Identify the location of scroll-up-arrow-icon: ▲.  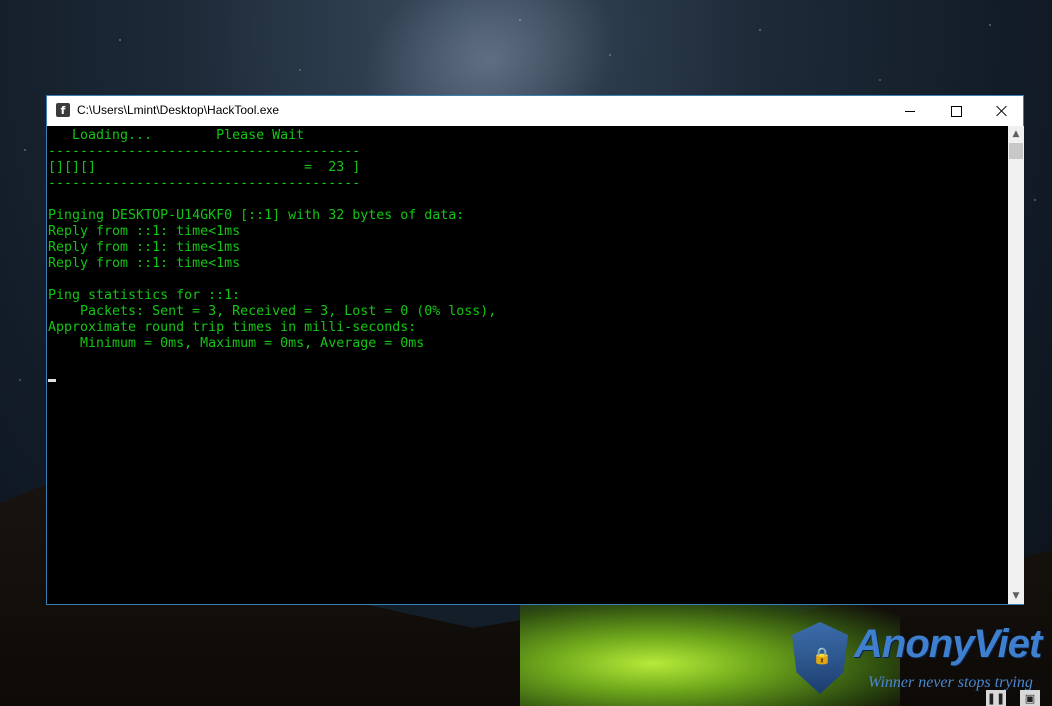
(1016, 134).